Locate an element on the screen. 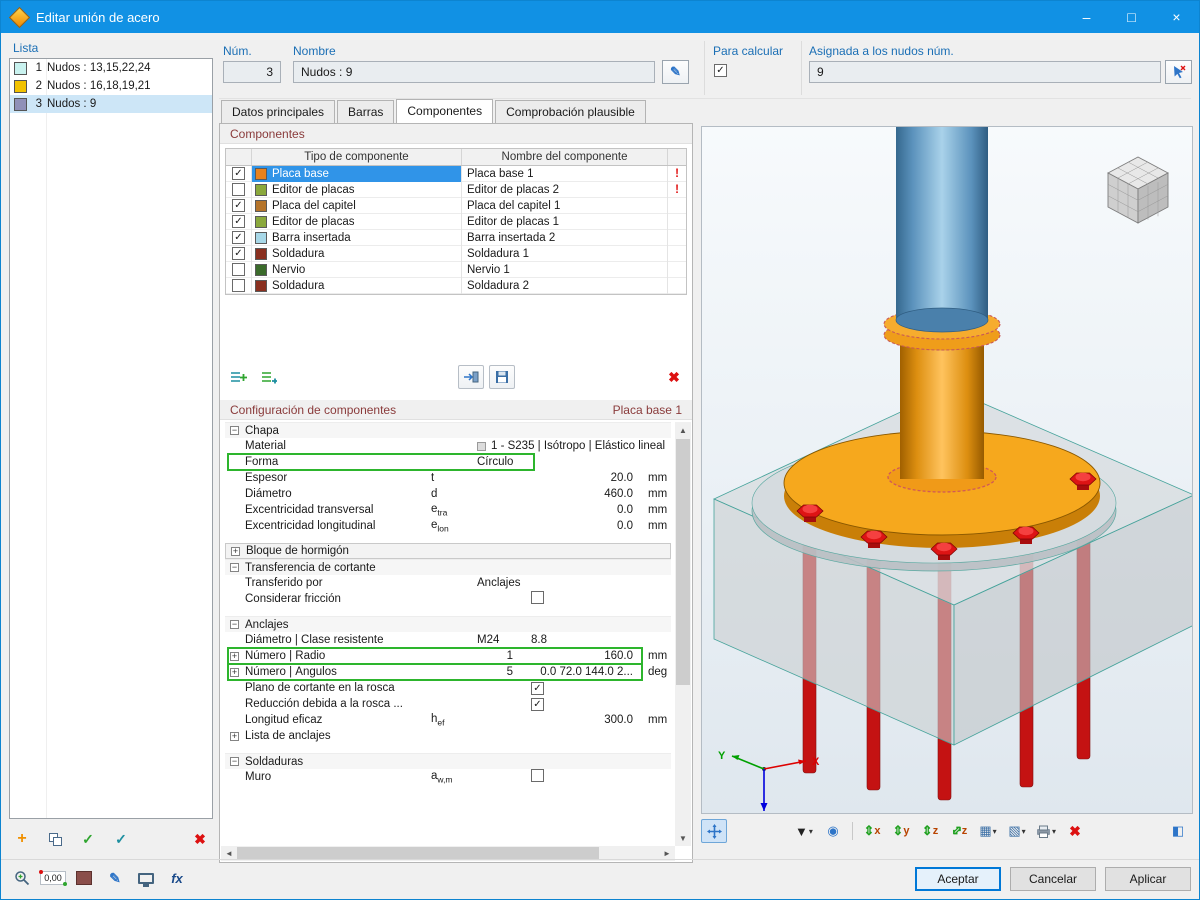  maximize-button: □ is located at coordinates (1131, 17).